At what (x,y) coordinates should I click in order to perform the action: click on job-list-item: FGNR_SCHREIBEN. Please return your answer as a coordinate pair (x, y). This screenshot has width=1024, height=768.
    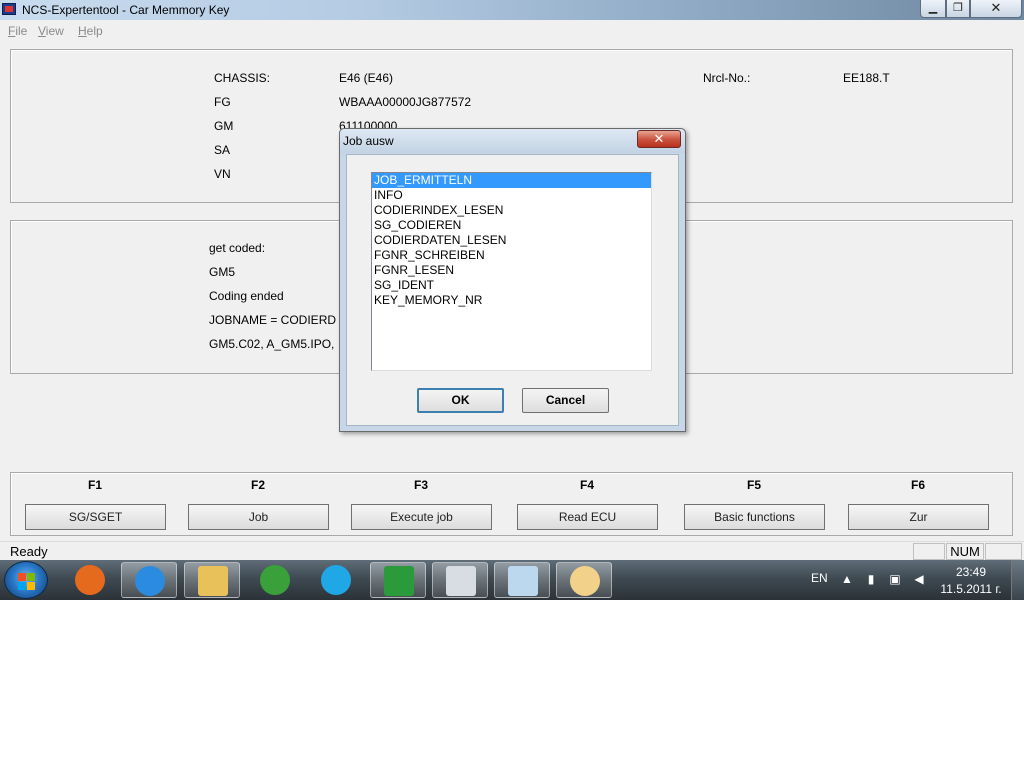
    Looking at the image, I should click on (511, 255).